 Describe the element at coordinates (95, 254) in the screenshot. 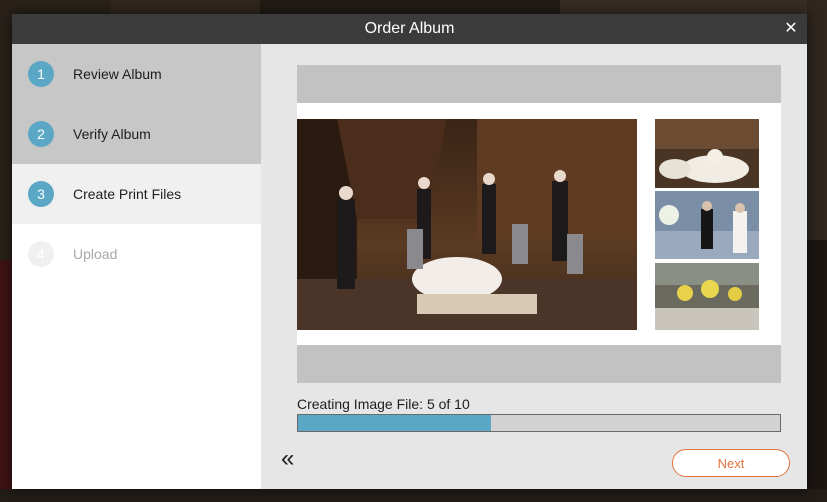

I see `step-label: Upload` at that location.